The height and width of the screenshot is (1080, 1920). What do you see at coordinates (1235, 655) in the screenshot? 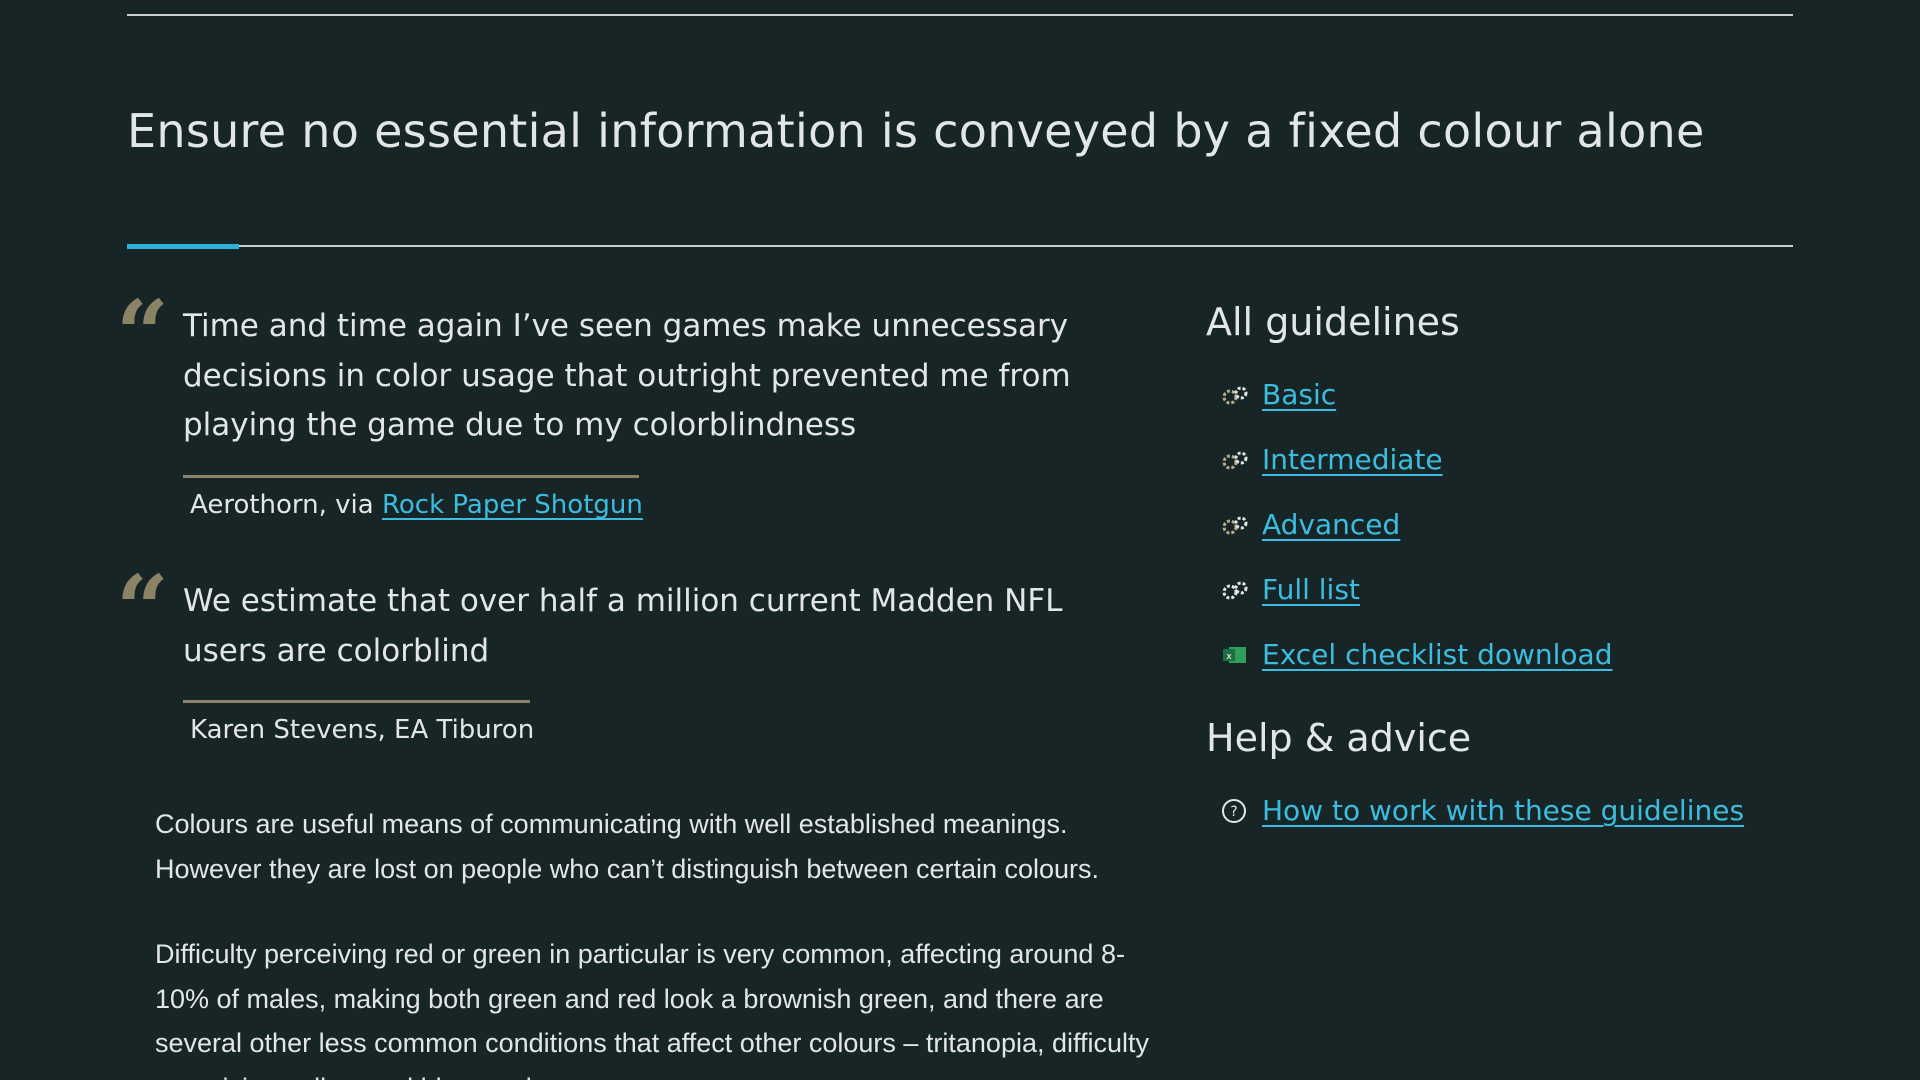
I see `excel-icon: x` at bounding box center [1235, 655].